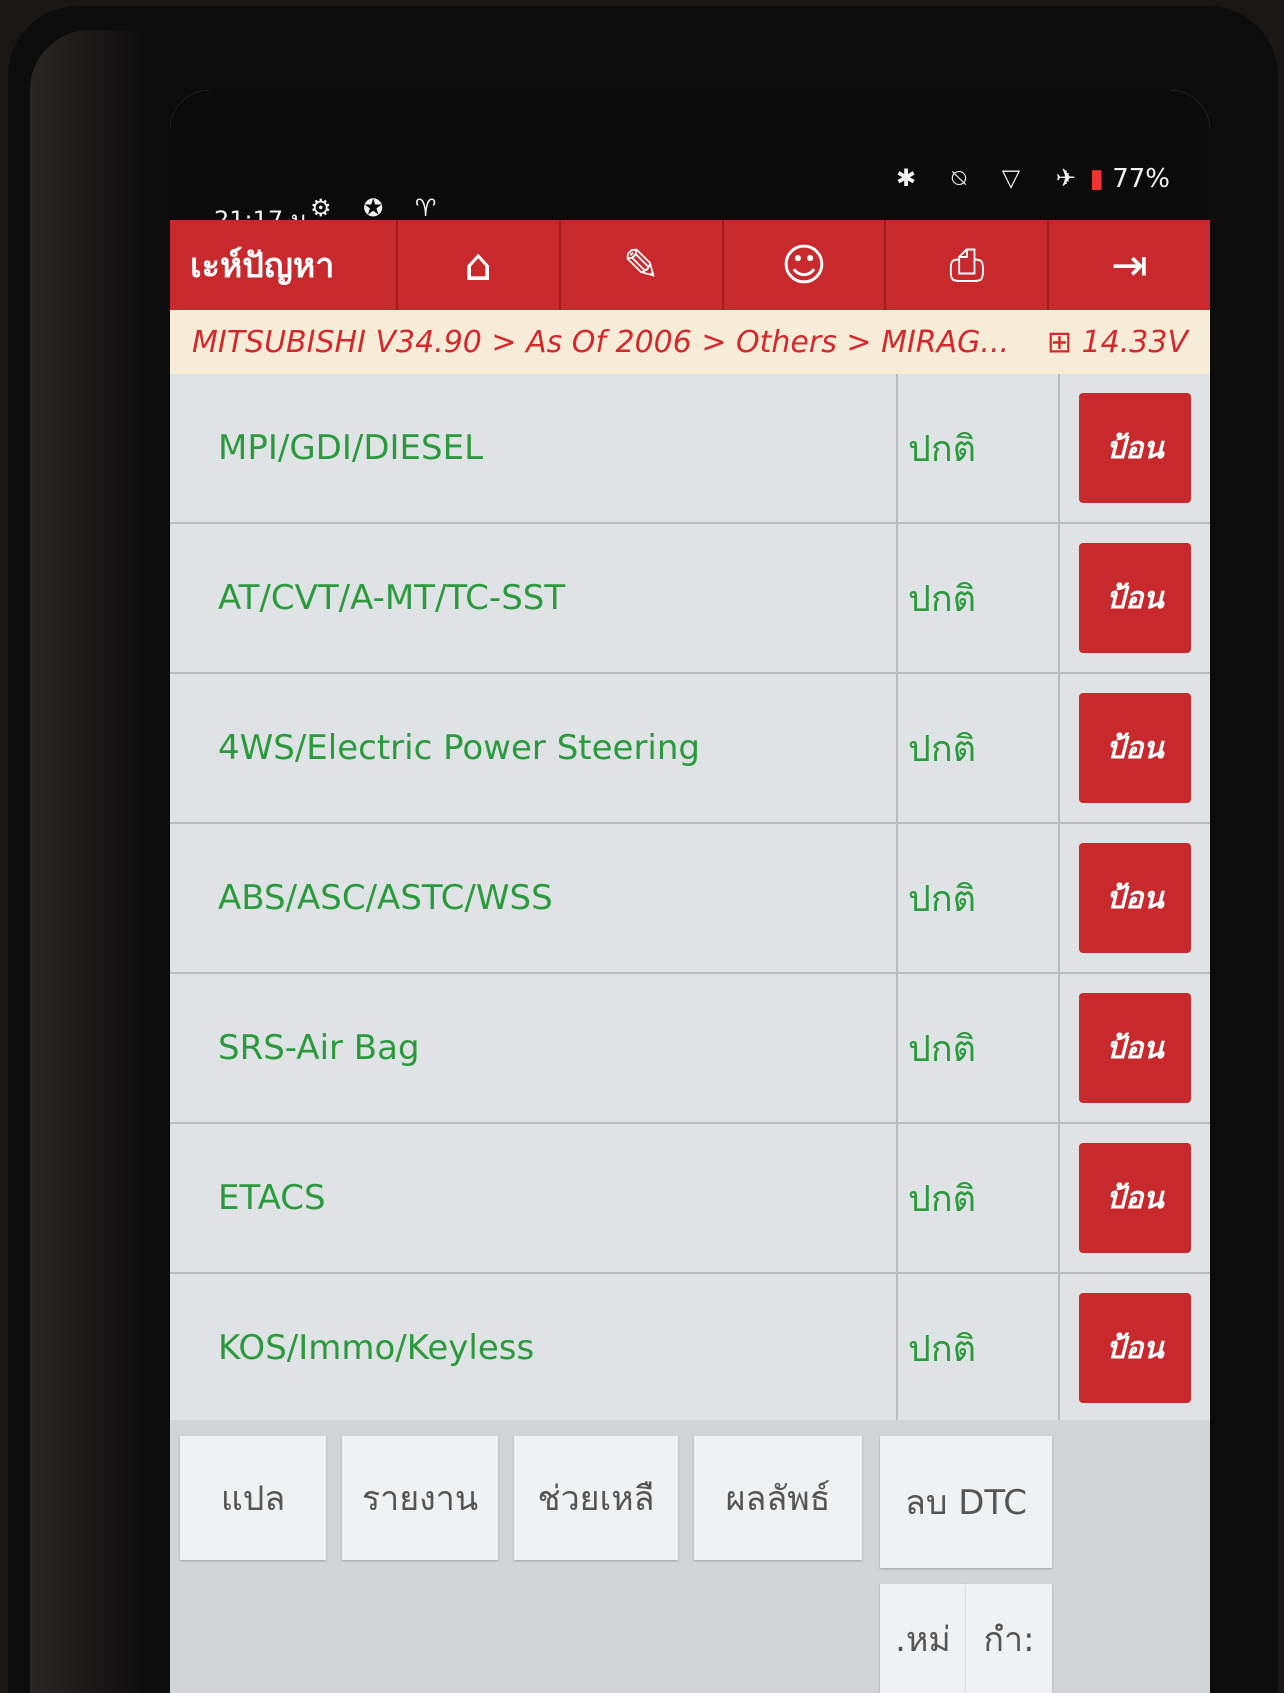 The width and height of the screenshot is (1284, 1693). I want to click on stethoscope-icon: ♈, so click(431, 208).